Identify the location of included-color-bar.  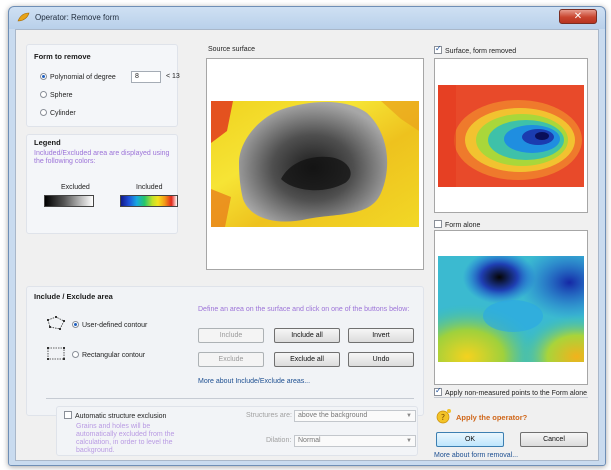
(149, 201).